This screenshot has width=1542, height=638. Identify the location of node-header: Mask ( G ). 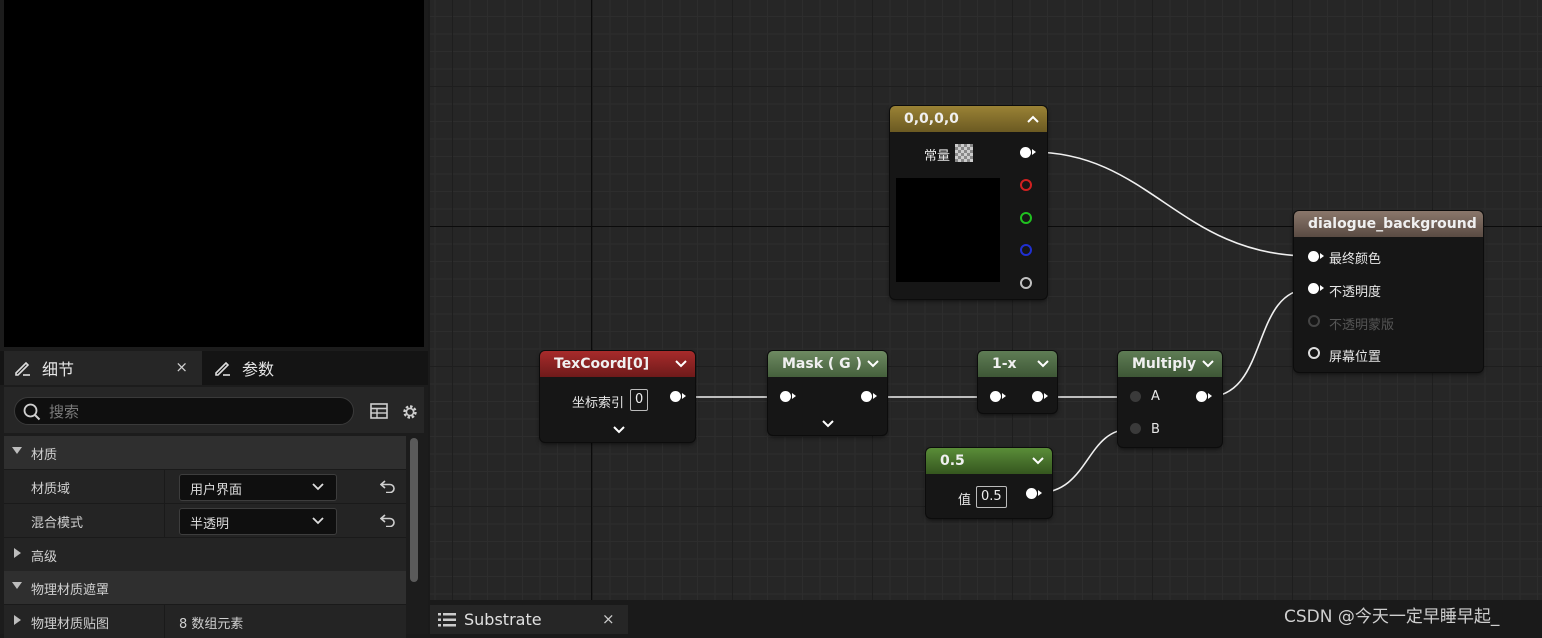
(827, 364).